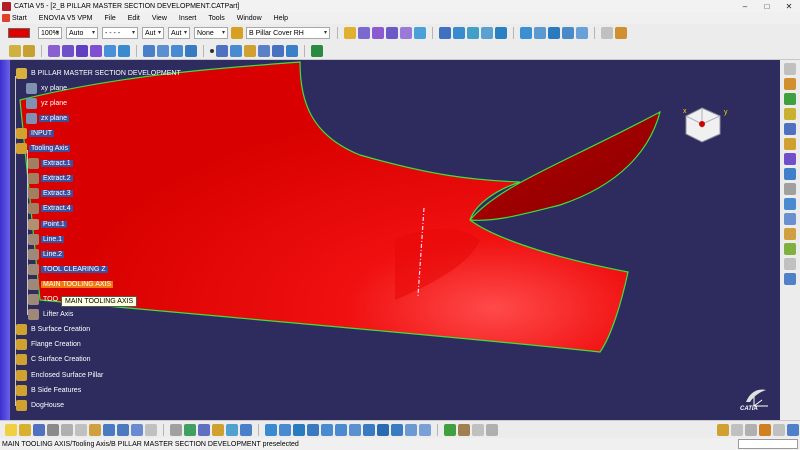 The width and height of the screenshot is (800, 450). What do you see at coordinates (44, 300) in the screenshot?
I see `tree-item: TOO` at bounding box center [44, 300].